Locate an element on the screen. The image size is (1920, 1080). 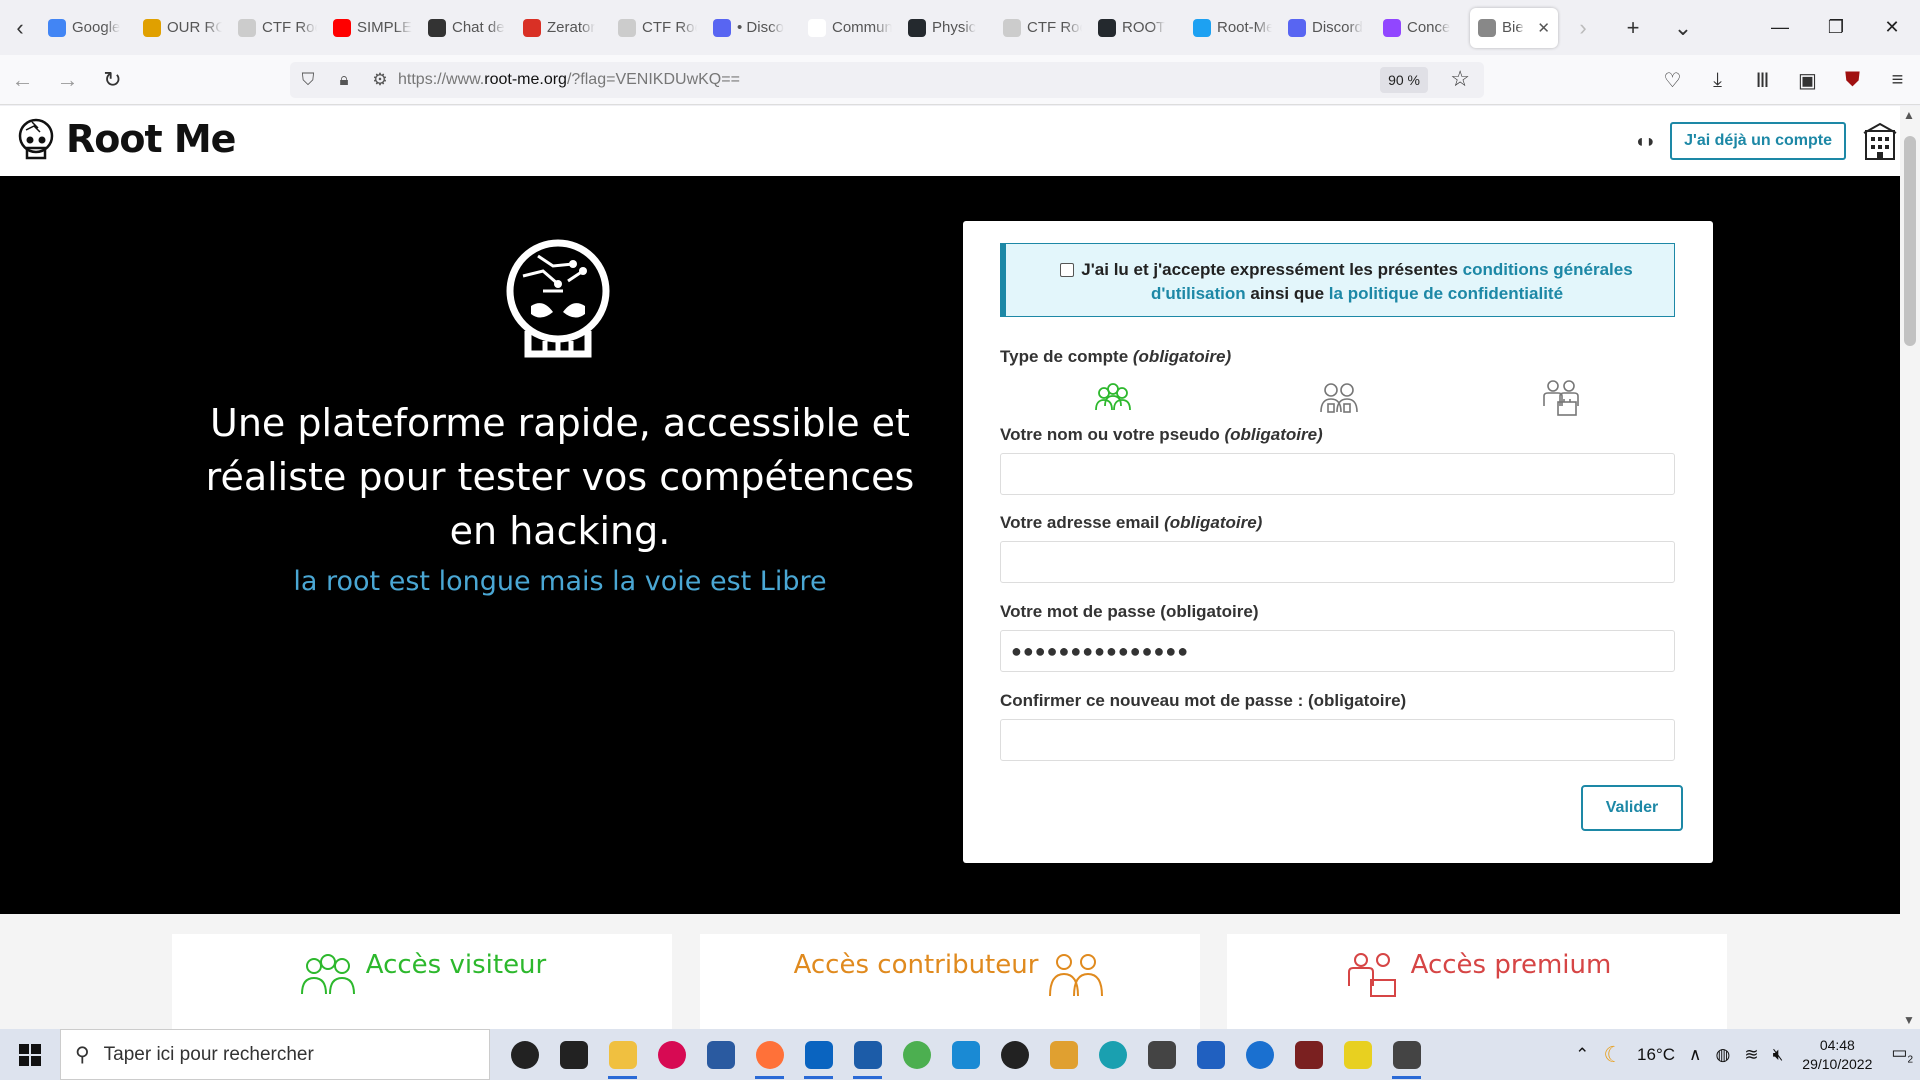
browser-tab: Conce is located at coordinates (1422, 28).